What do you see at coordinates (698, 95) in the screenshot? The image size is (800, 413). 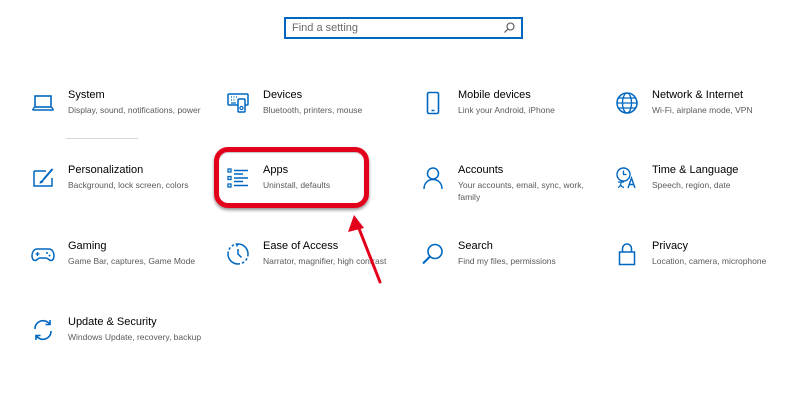 I see `tile-title: Network & Internet` at bounding box center [698, 95].